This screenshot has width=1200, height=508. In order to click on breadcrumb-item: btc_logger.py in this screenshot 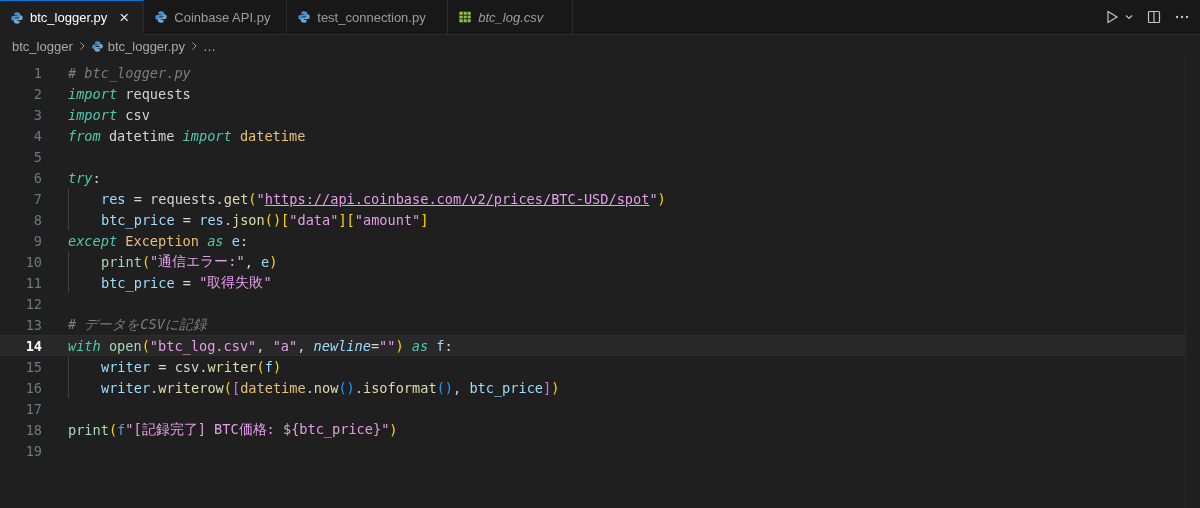, I will do `click(146, 46)`.